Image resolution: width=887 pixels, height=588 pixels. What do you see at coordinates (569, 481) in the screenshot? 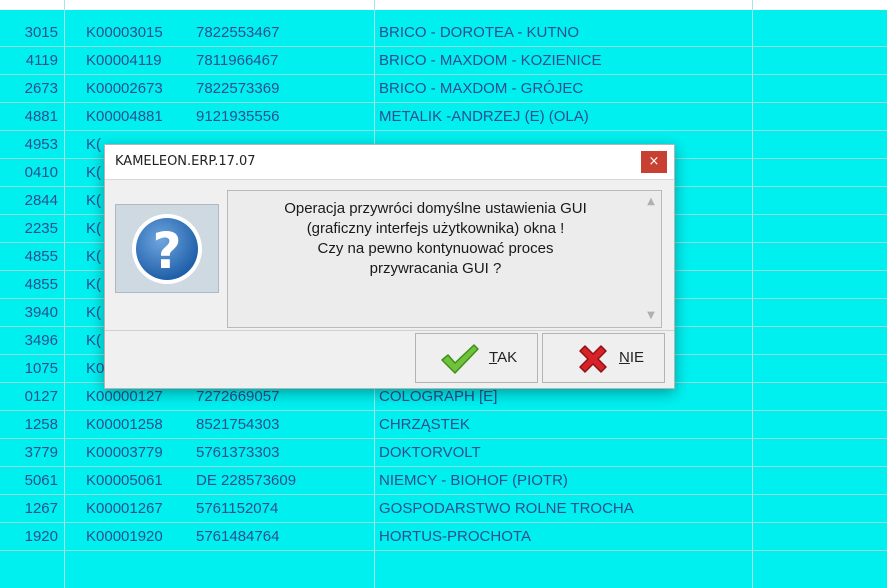
I see `customer-name-cell: NIEMCY - BIOHOF (PIOTR)` at bounding box center [569, 481].